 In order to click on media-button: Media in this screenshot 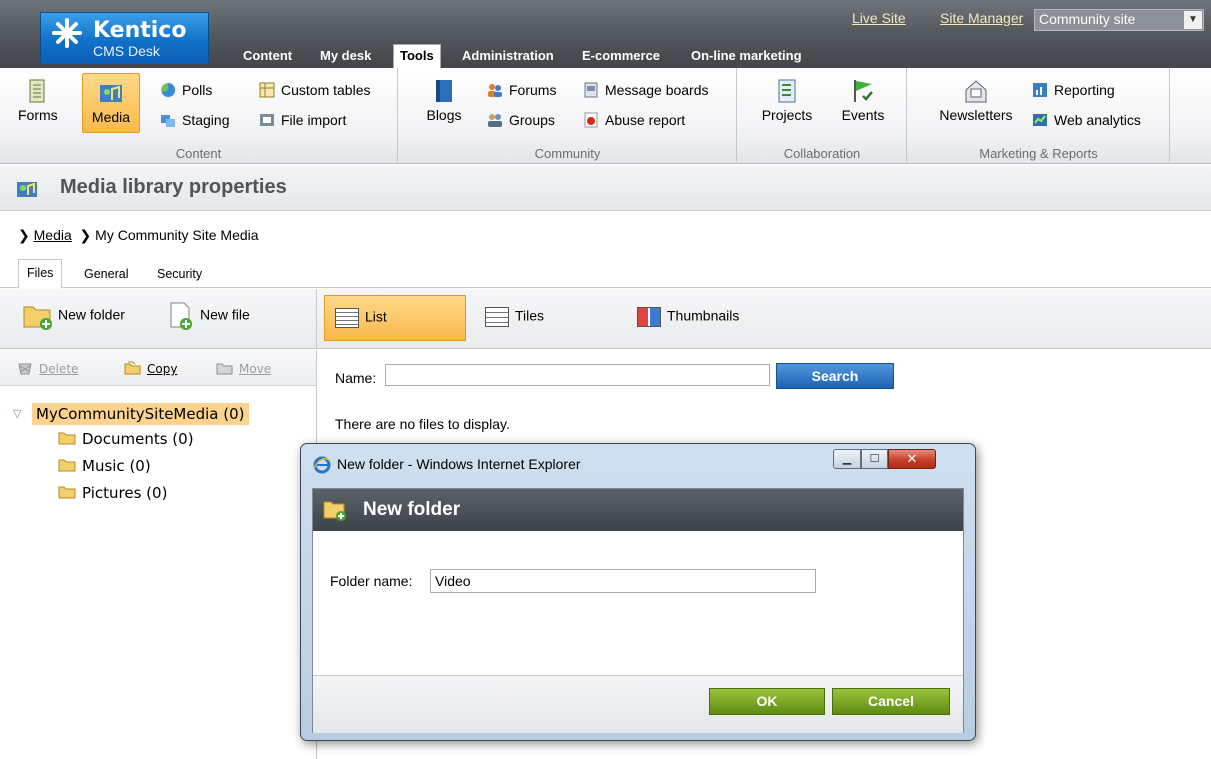, I will do `click(111, 103)`.